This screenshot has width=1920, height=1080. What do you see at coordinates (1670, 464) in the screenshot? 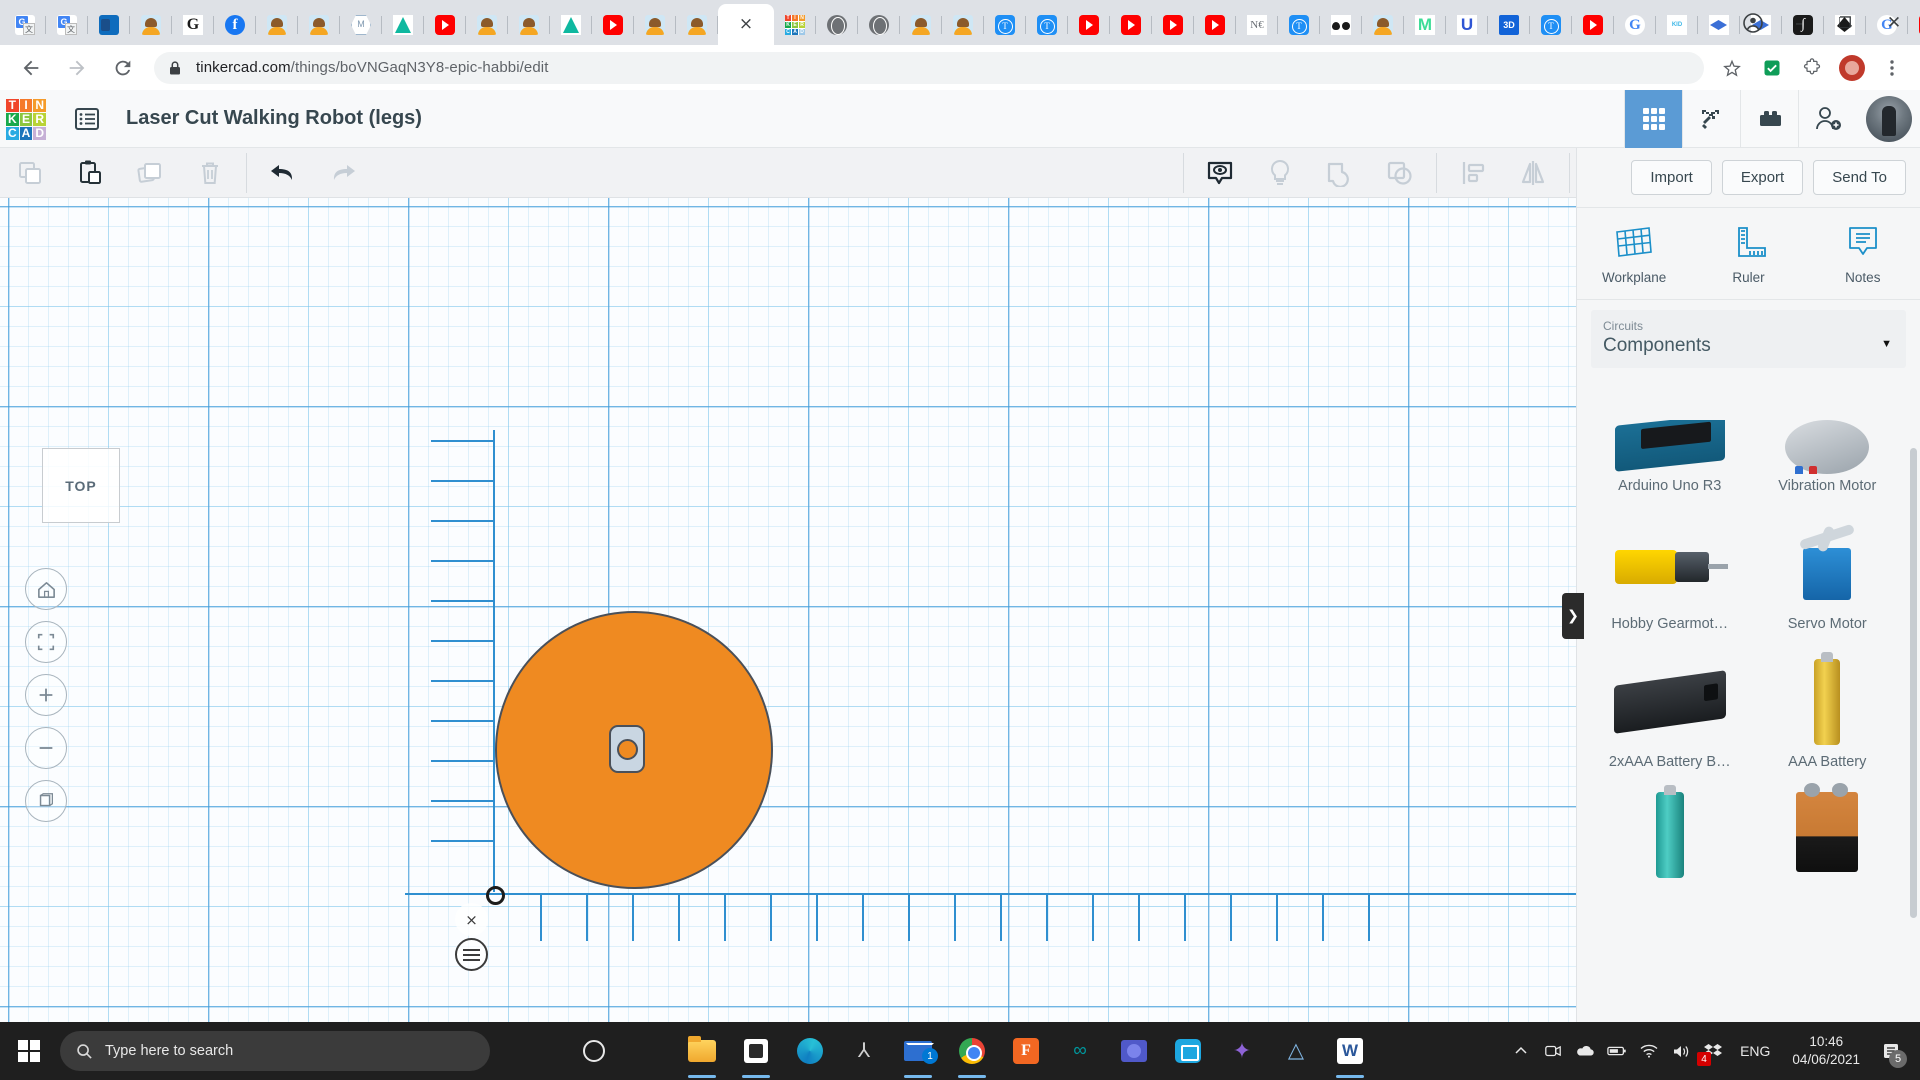
I see `component-item: Arduino Uno R3` at bounding box center [1670, 464].